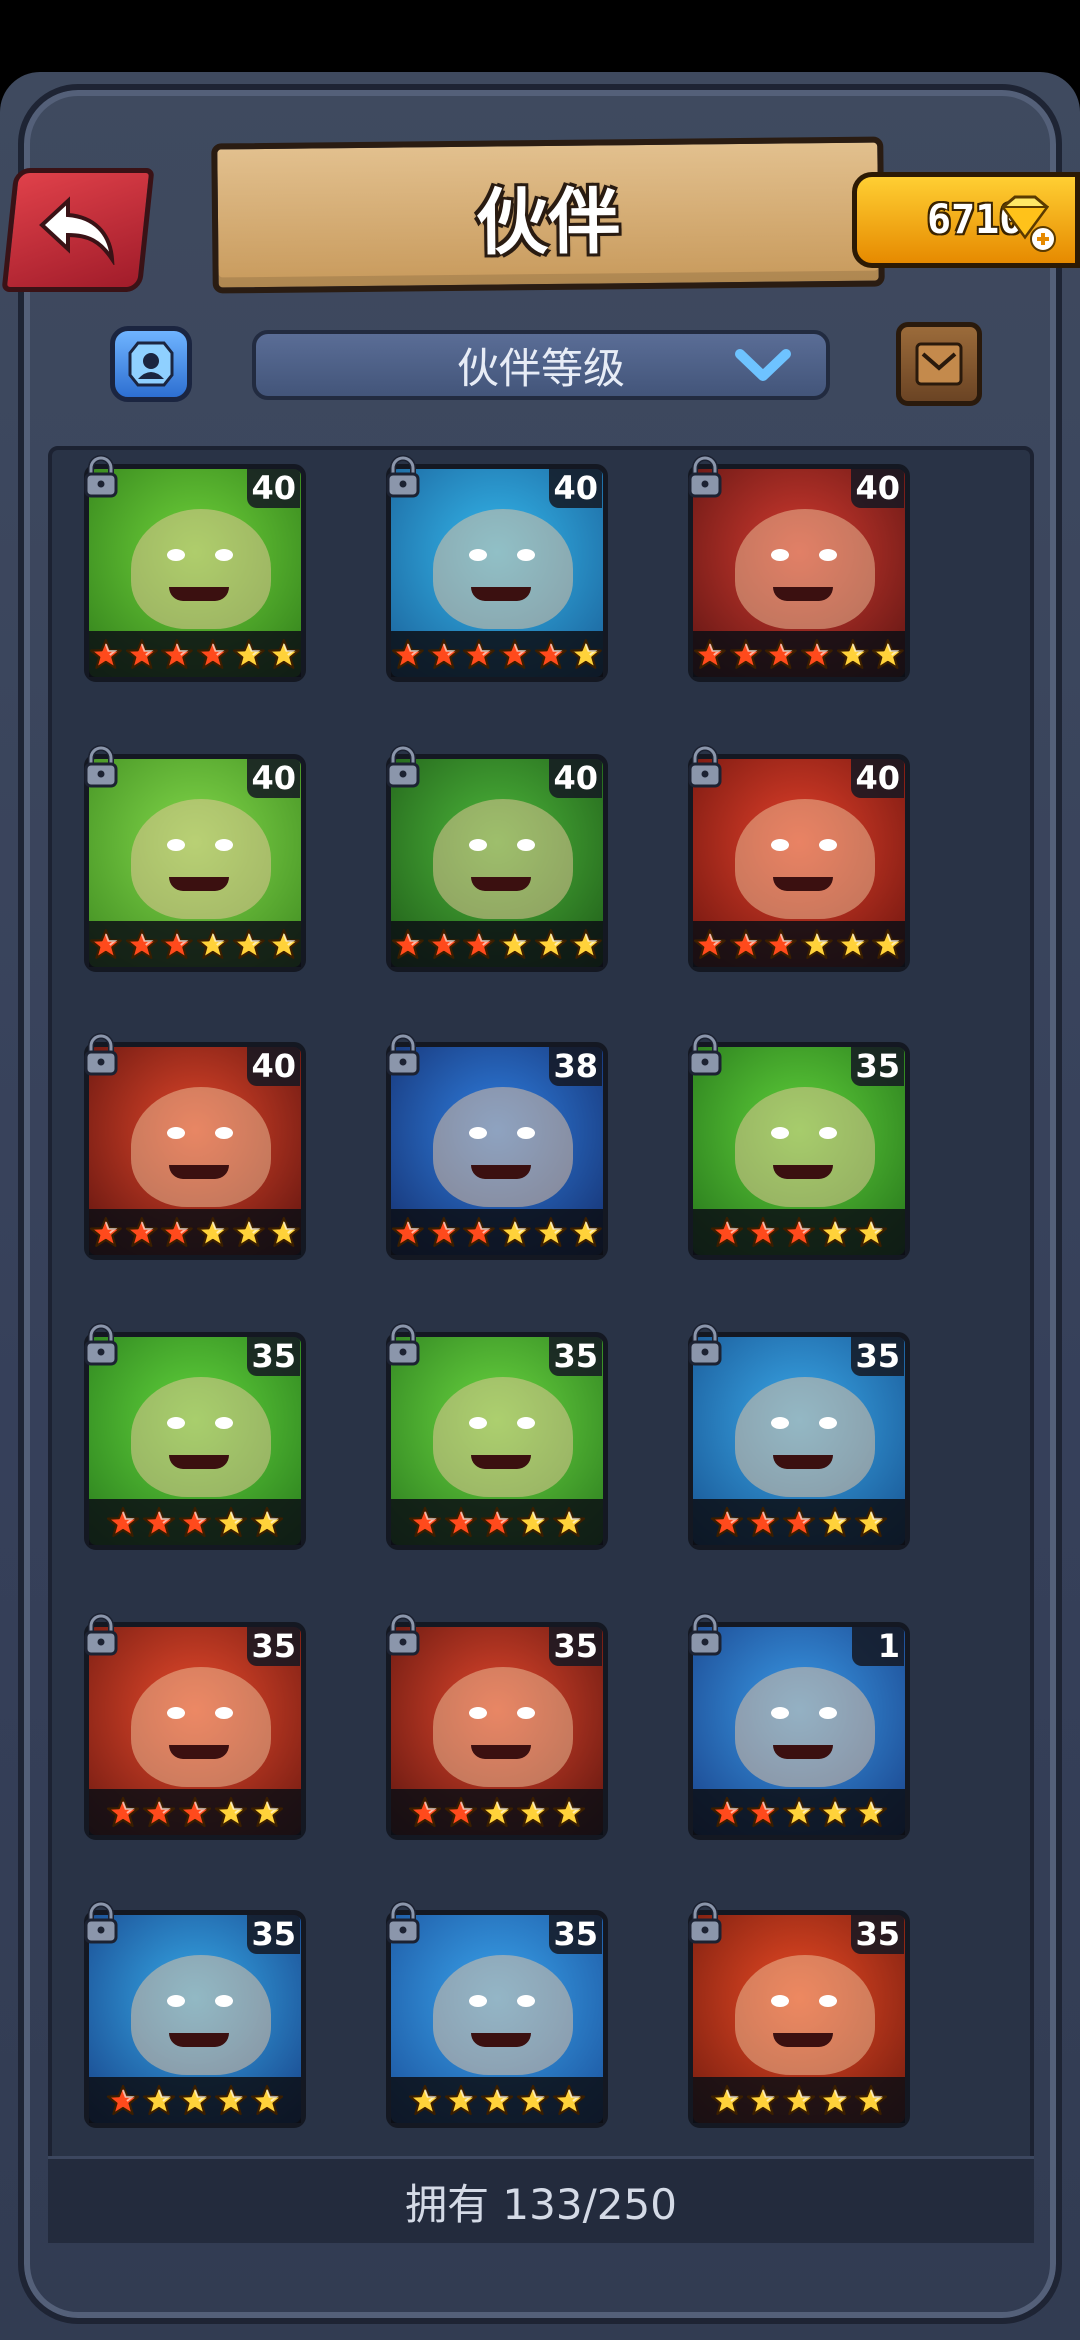 This screenshot has height=2340, width=1080. Describe the element at coordinates (540, 36) in the screenshot. I see `status-bar` at that location.